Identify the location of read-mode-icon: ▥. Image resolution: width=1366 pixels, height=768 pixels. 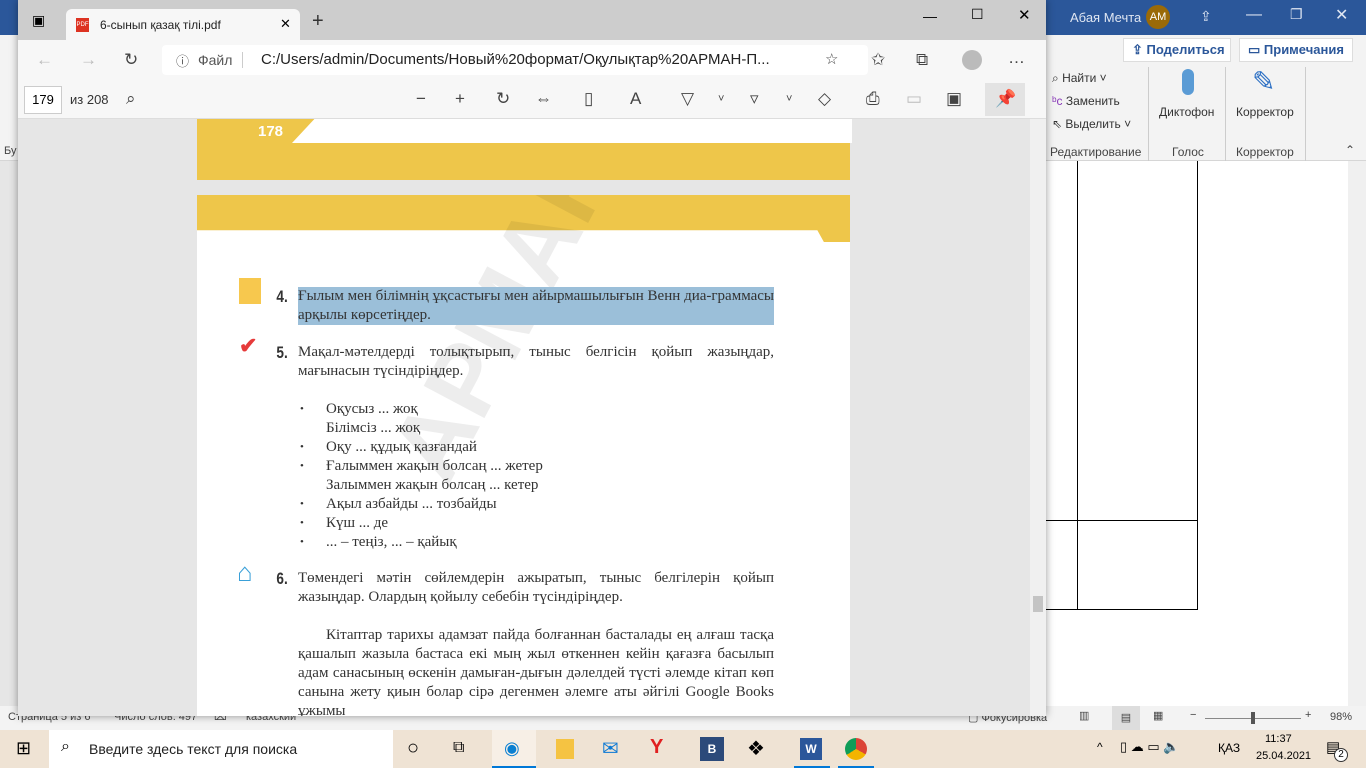
(1084, 715).